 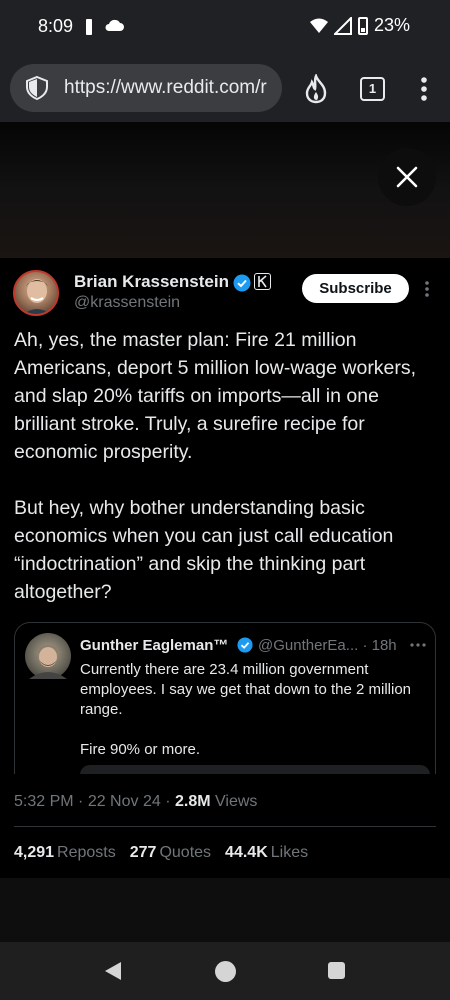 What do you see at coordinates (316, 89) in the screenshot?
I see `flame-icon` at bounding box center [316, 89].